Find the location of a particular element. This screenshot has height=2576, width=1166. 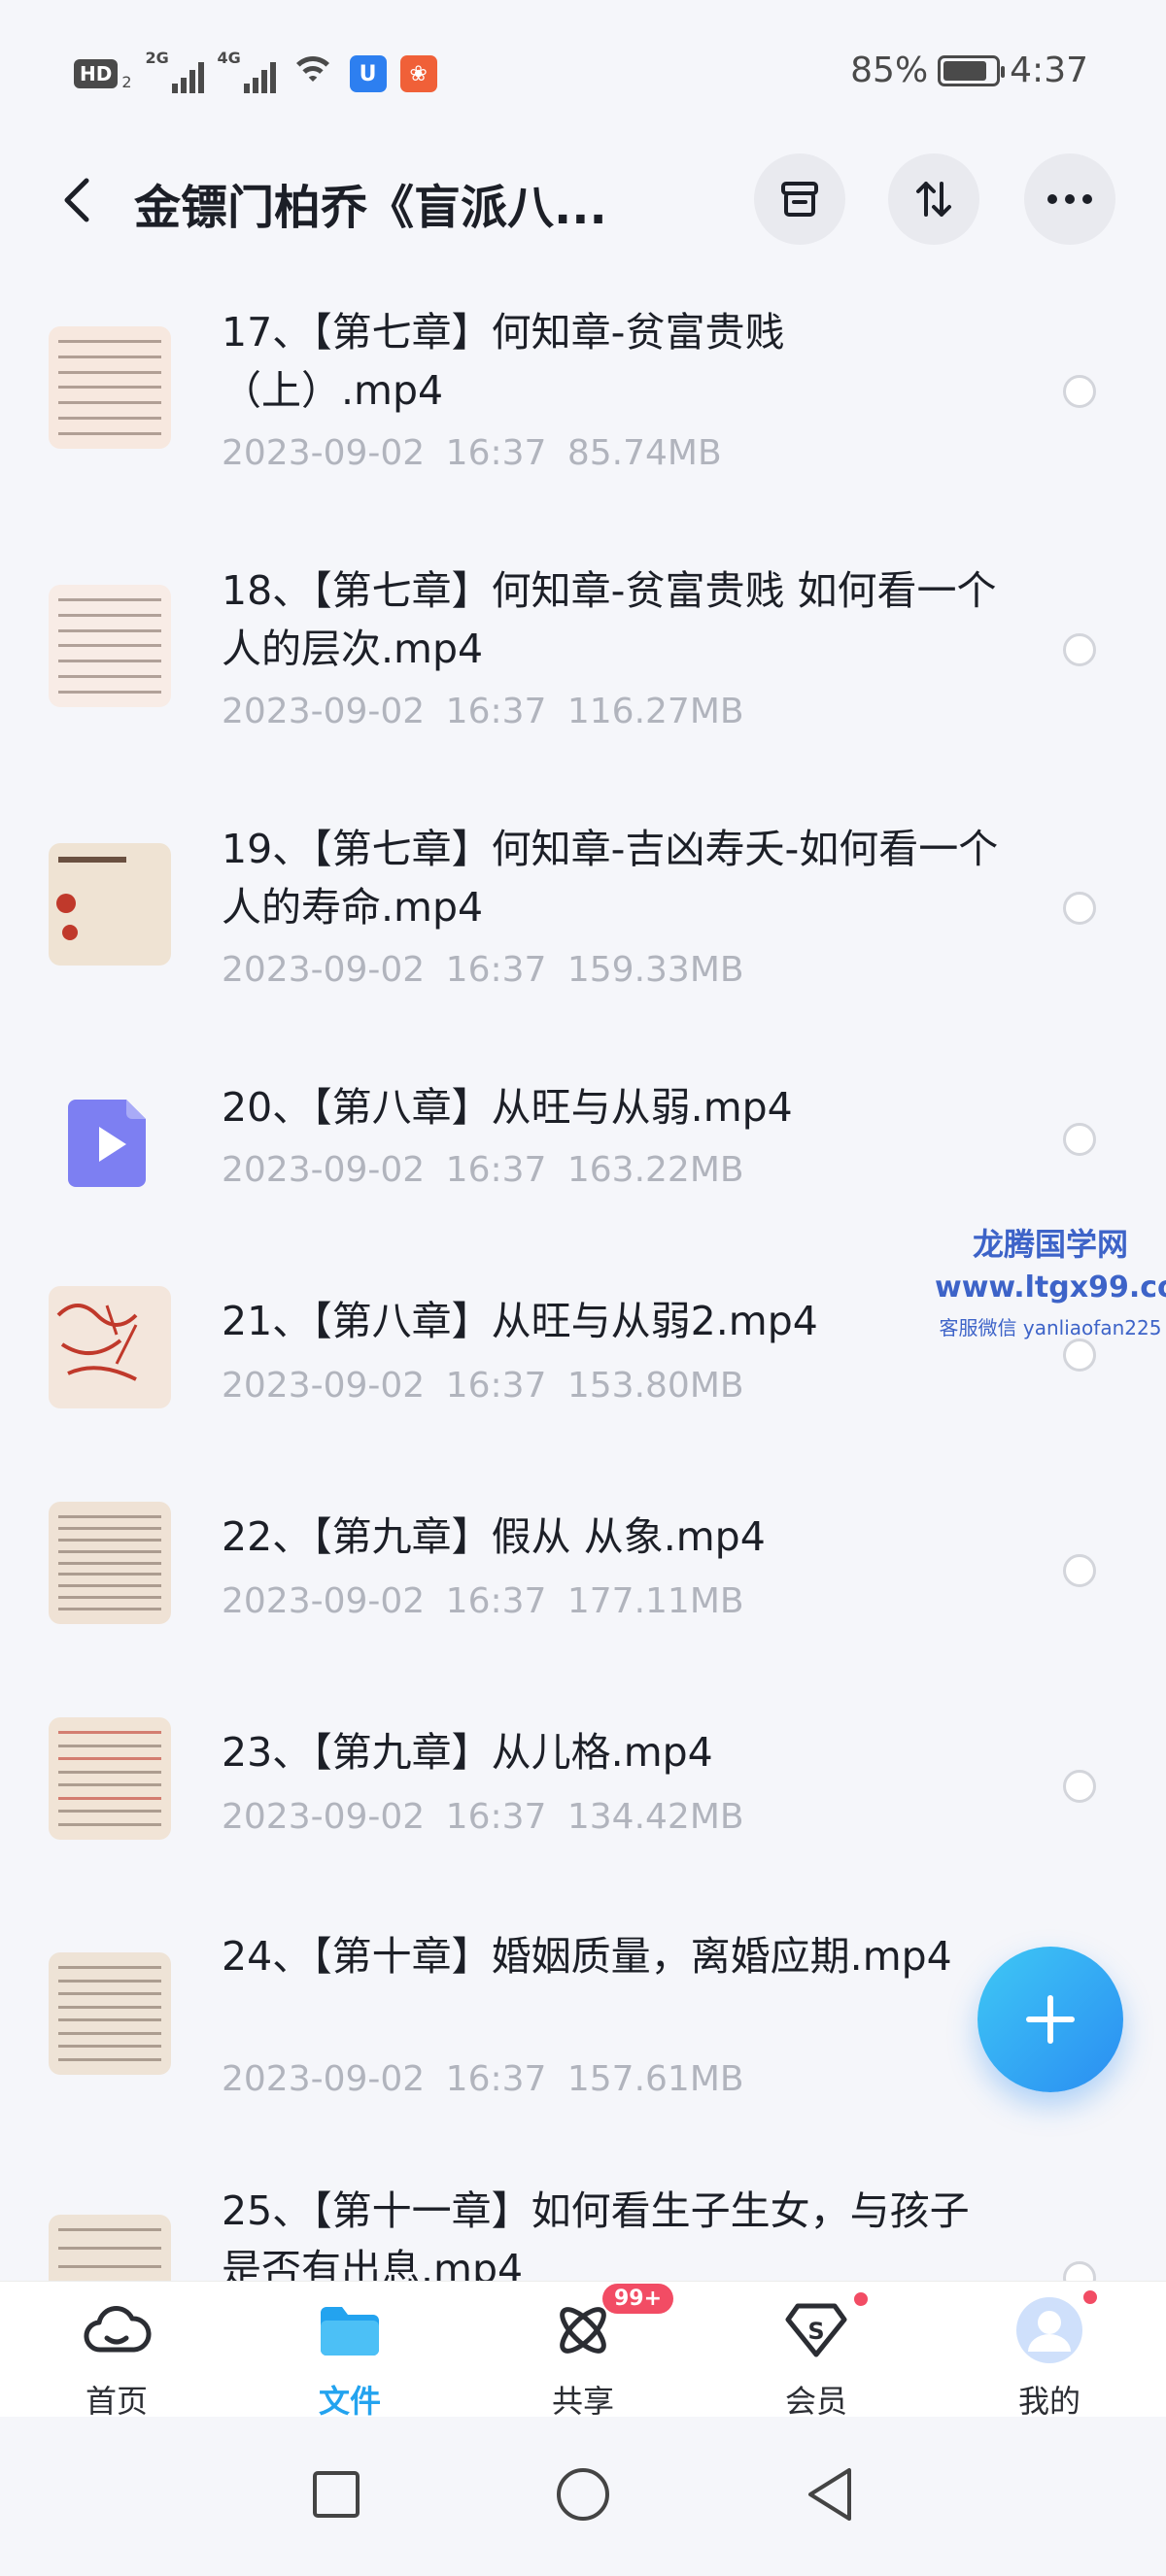

back-system-button is located at coordinates (830, 2494).